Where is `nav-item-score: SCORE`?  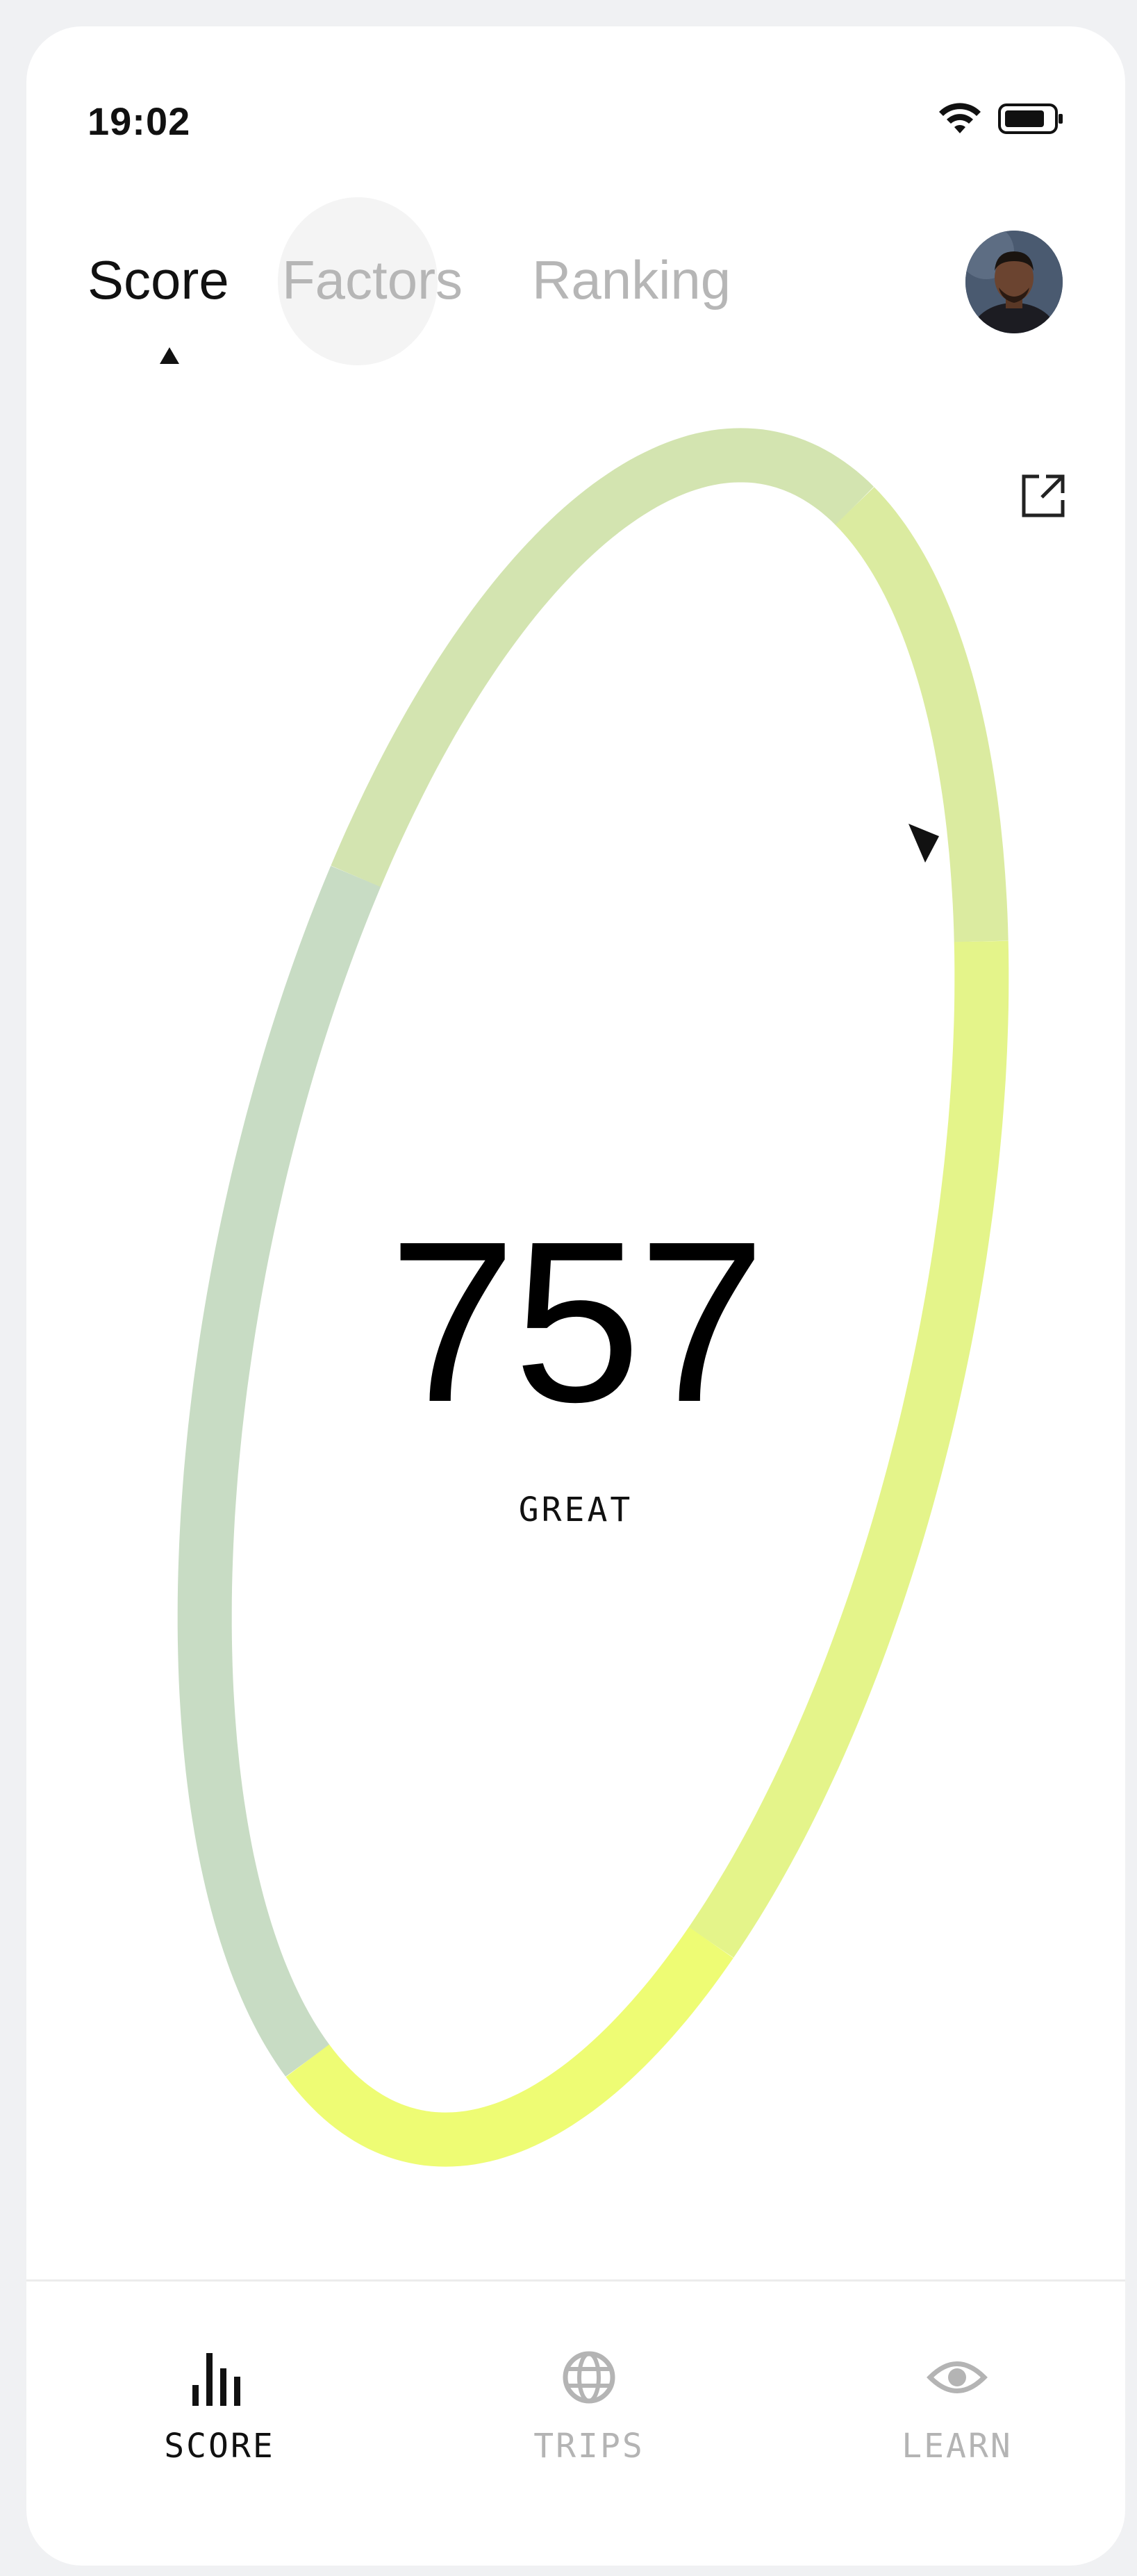
nav-item-score: SCORE is located at coordinates (219, 2406).